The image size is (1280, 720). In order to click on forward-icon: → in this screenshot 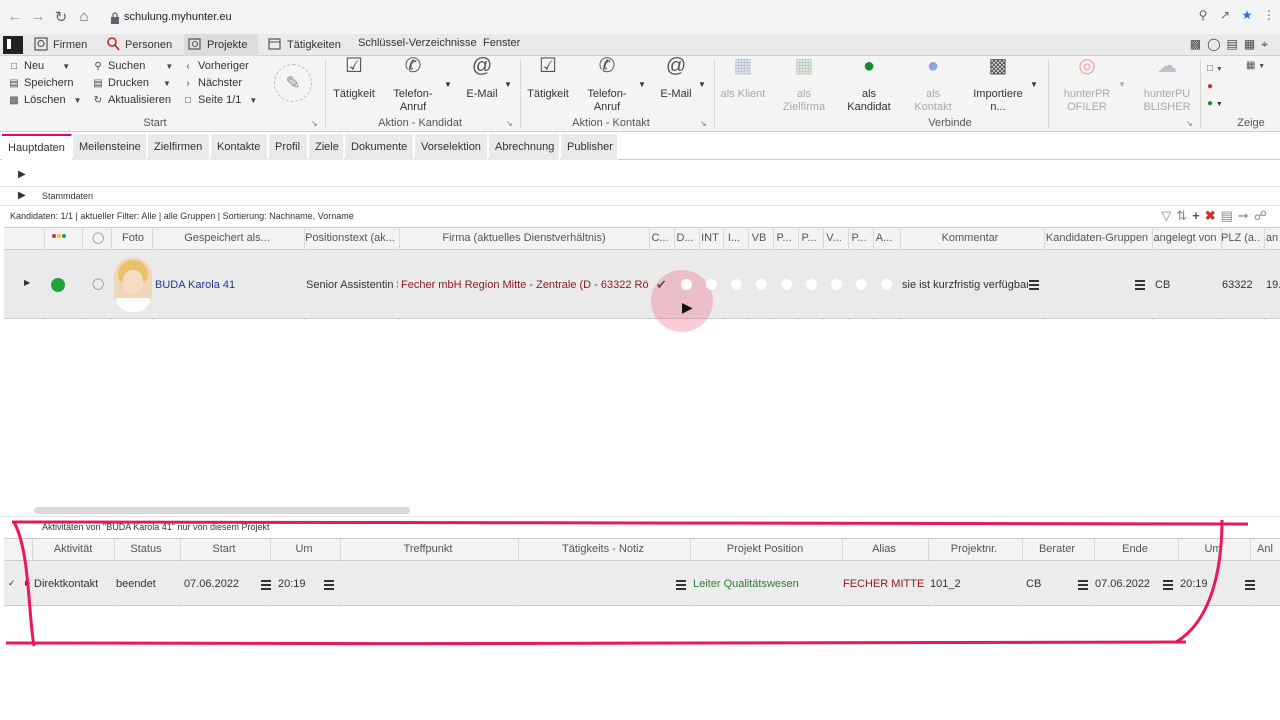, I will do `click(38, 16)`.